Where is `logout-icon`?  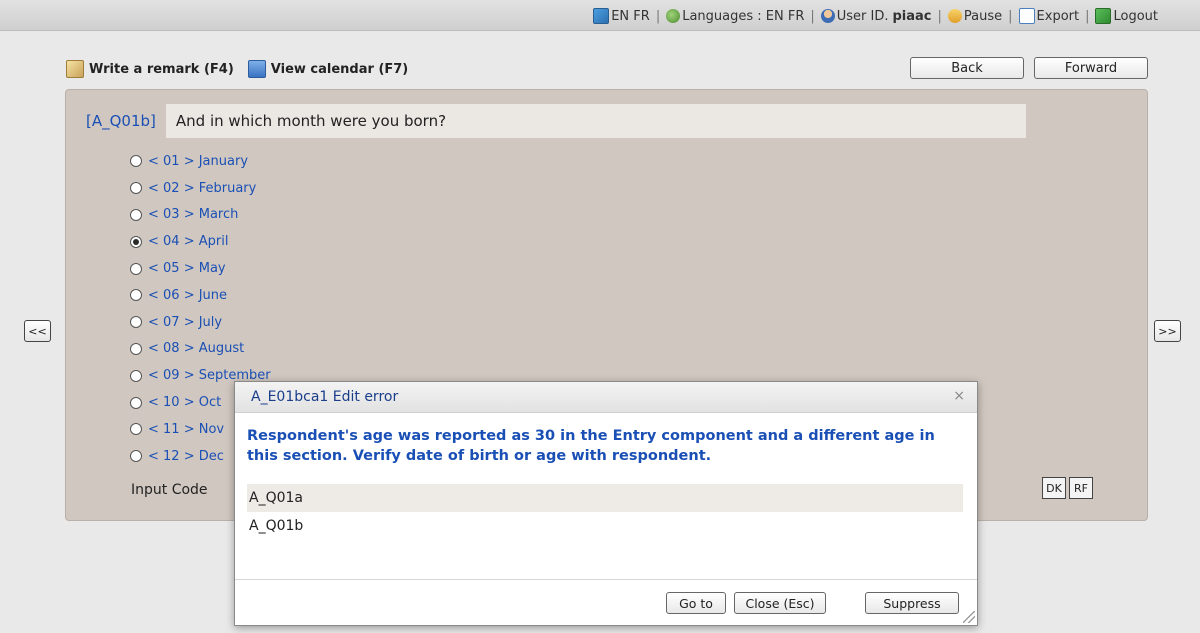 logout-icon is located at coordinates (1103, 16).